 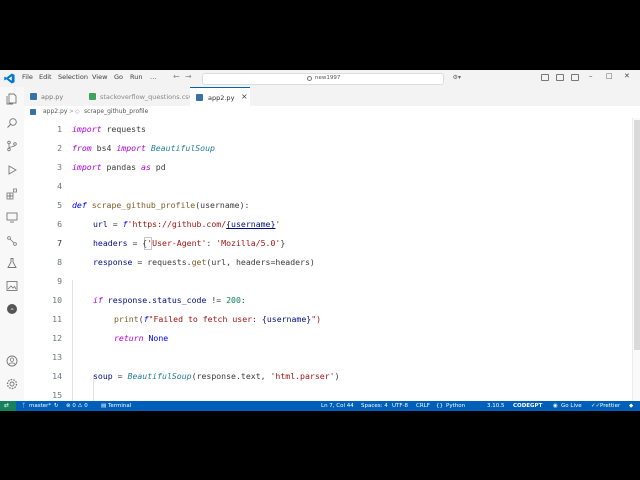 I want to click on menu-edit: Edit, so click(x=45, y=77).